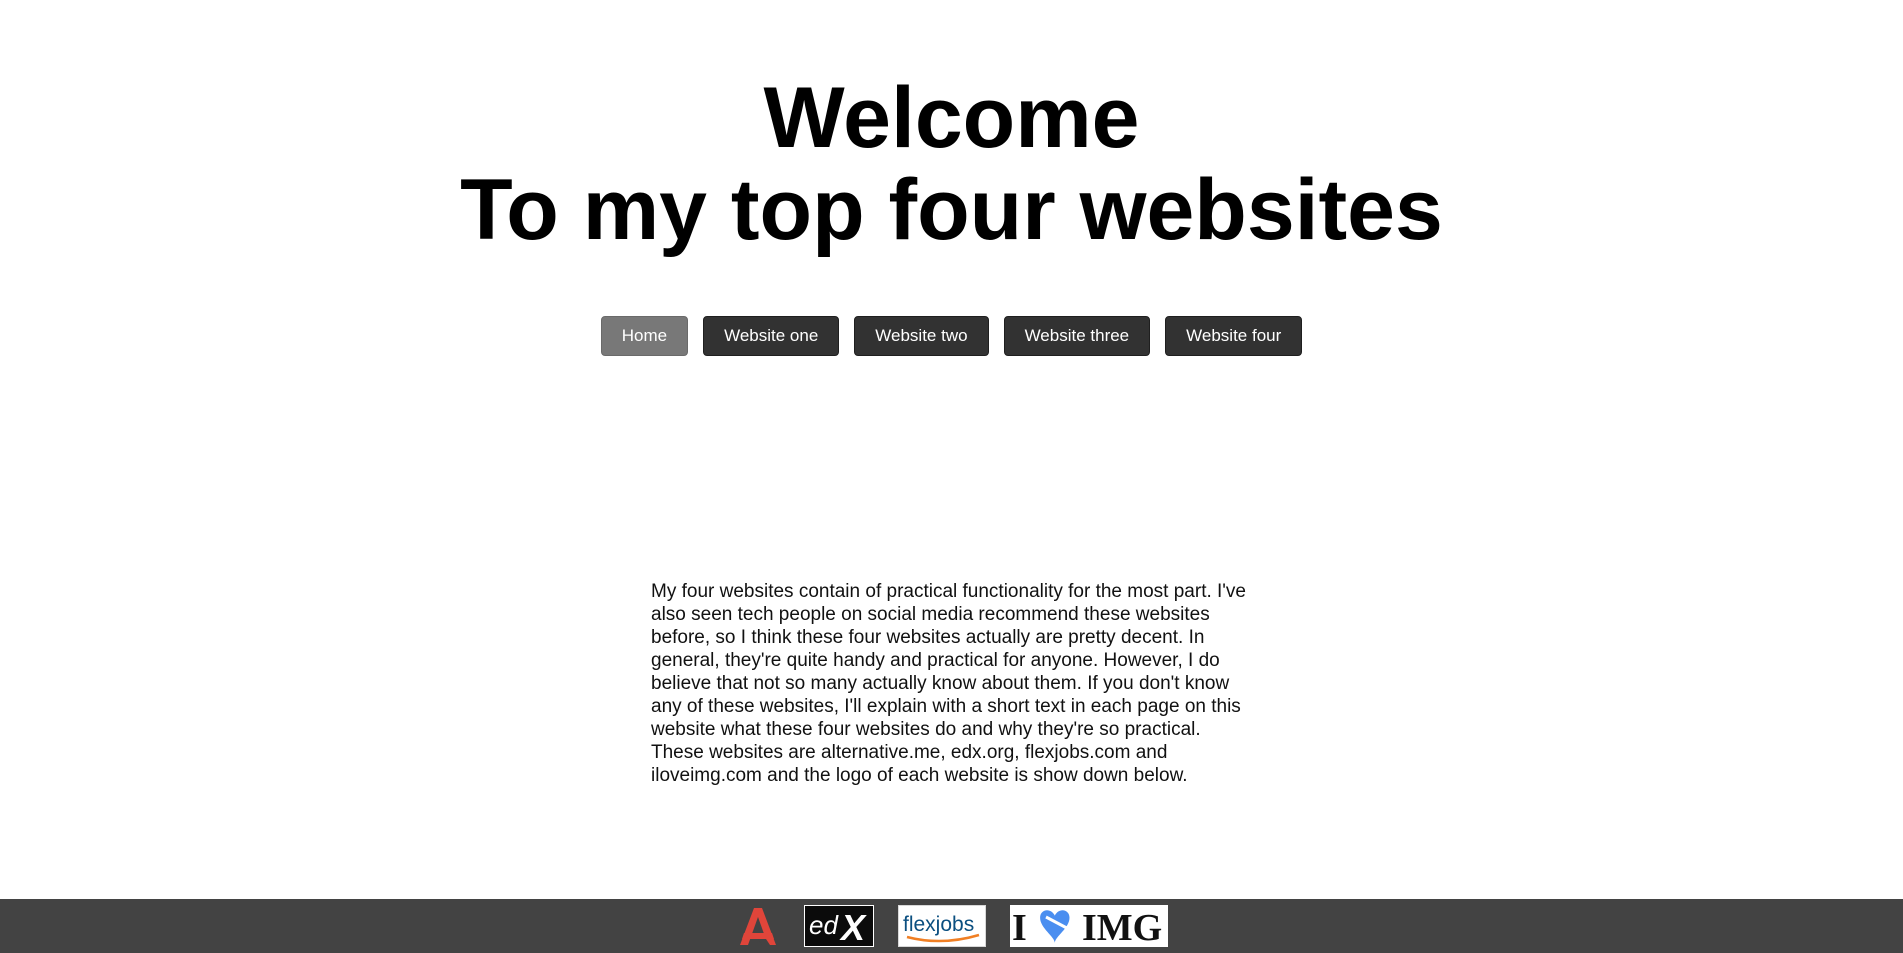 This screenshot has width=1903, height=953. I want to click on svg-text: I, so click(1019, 927).